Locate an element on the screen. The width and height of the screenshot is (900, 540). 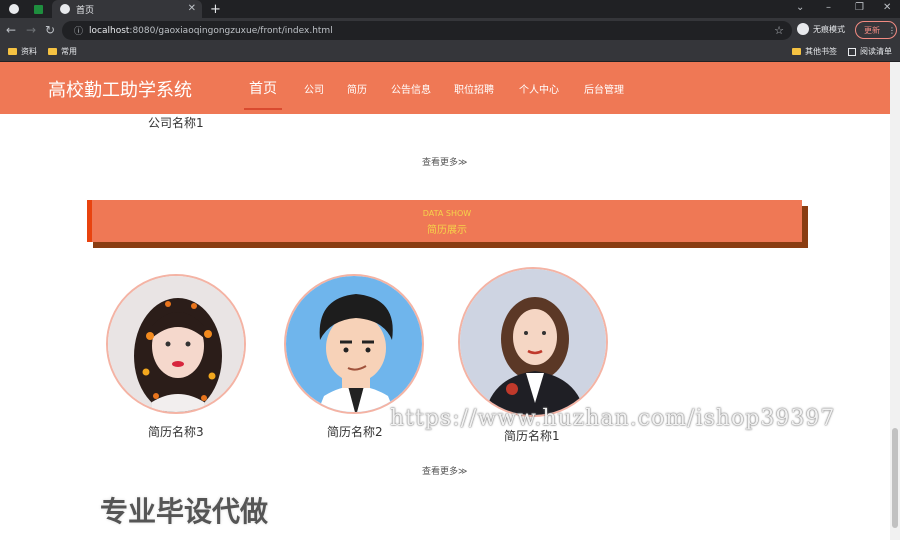
bookmark-star-icon: ☆ is located at coordinates (779, 30).